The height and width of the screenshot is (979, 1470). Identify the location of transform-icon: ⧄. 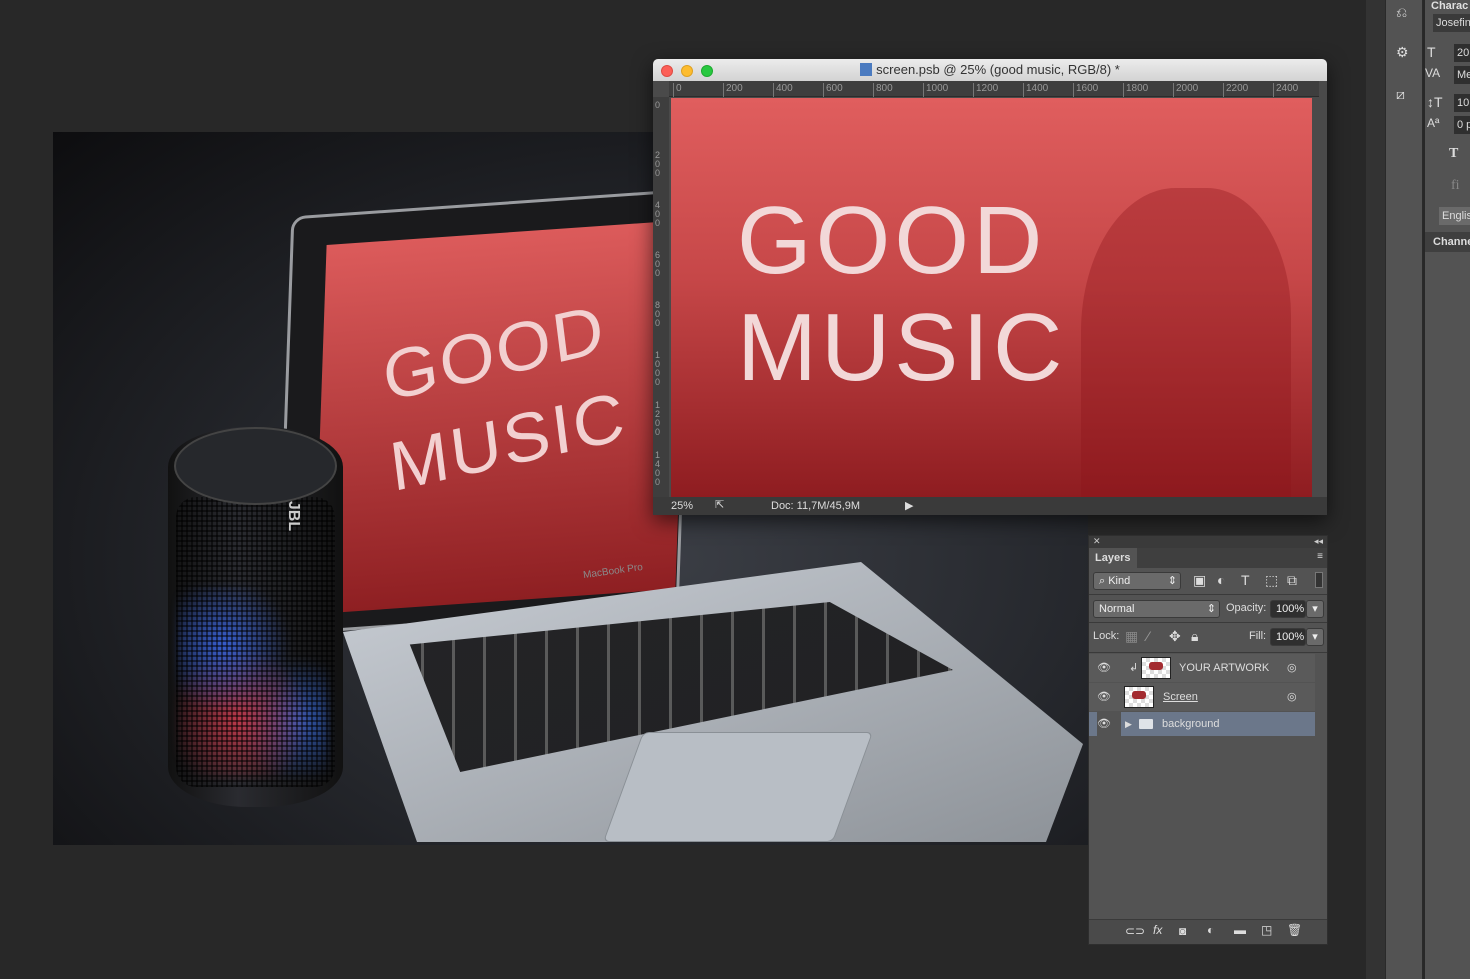
(1400, 94).